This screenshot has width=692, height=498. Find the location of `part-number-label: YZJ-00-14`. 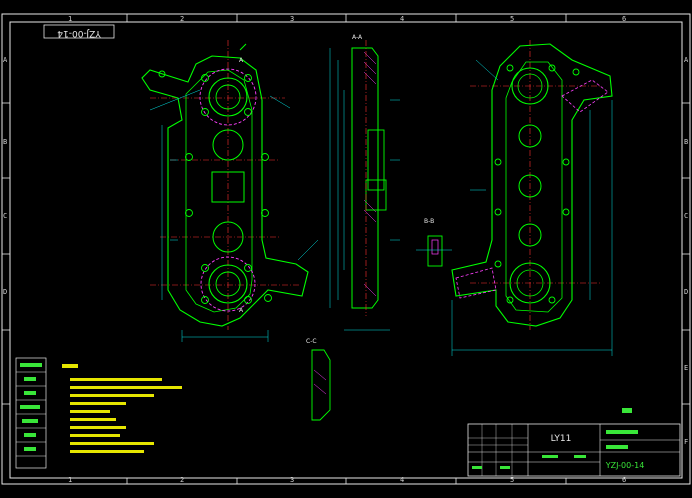

part-number-label: YZJ-00-14 is located at coordinates (625, 465).